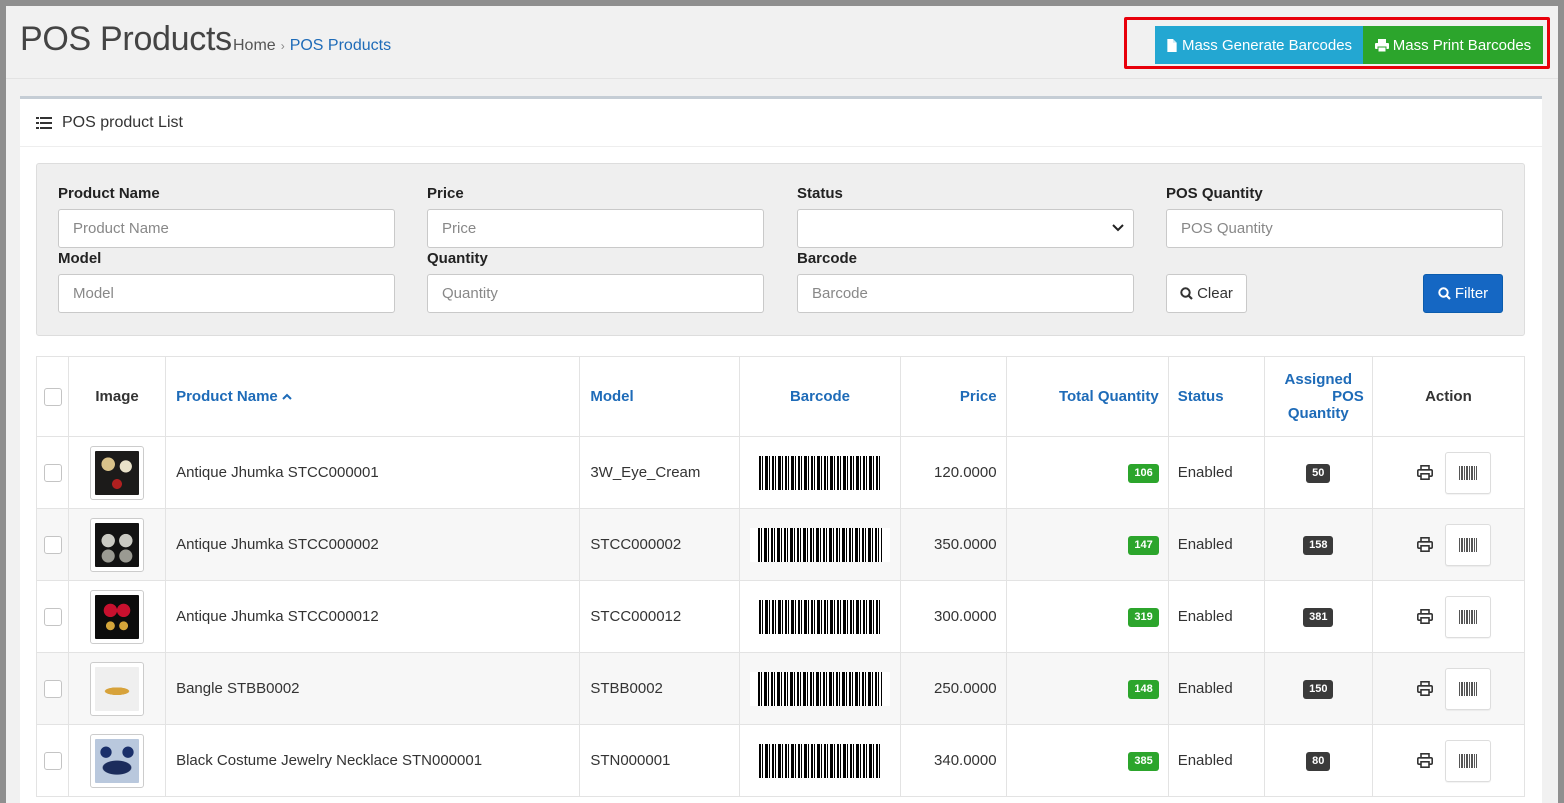  I want to click on product-name: Antique Jhumka STCC000012, so click(373, 616).